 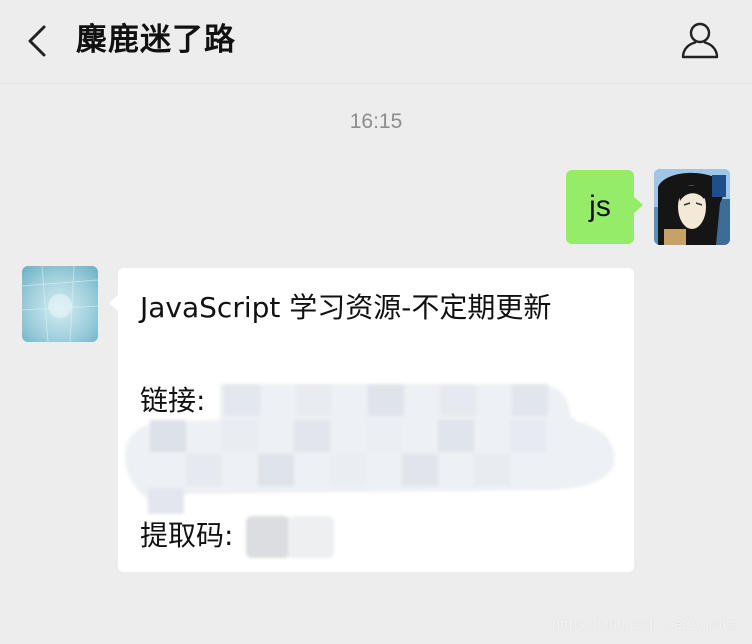 What do you see at coordinates (600, 206) in the screenshot?
I see `outgoing-message-text: js` at bounding box center [600, 206].